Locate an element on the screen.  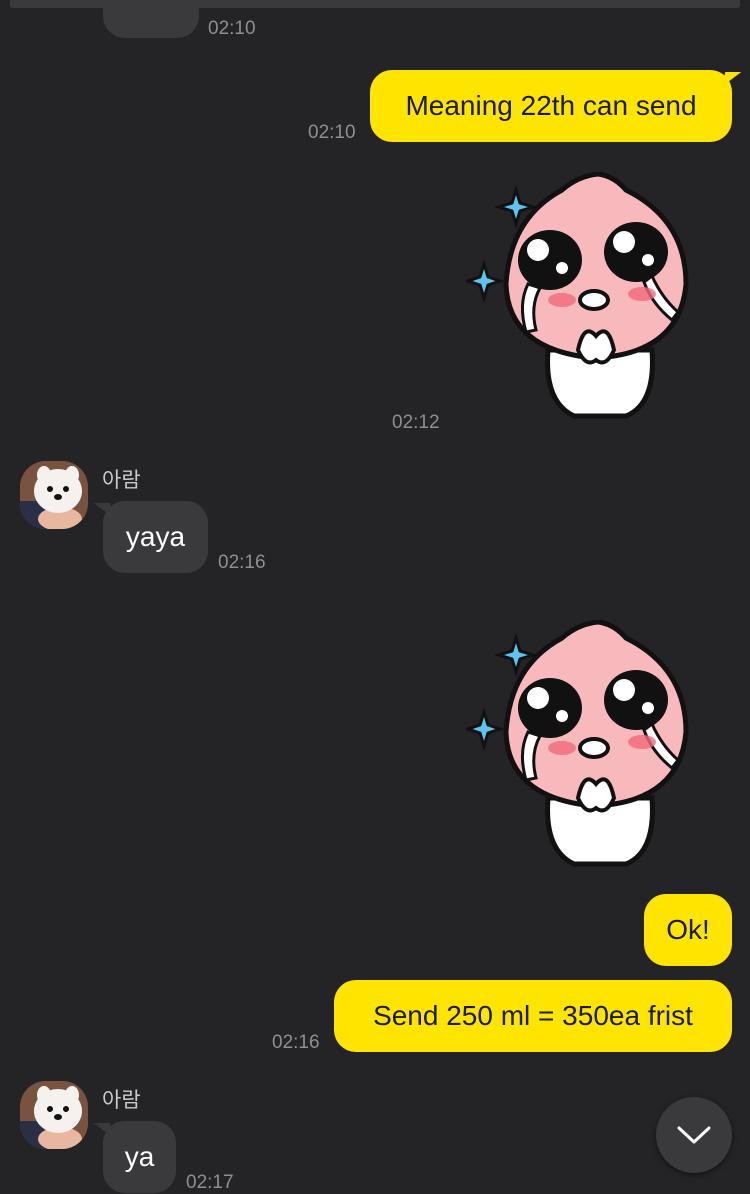
message-bubble-incoming: ya is located at coordinates (139, 1157).